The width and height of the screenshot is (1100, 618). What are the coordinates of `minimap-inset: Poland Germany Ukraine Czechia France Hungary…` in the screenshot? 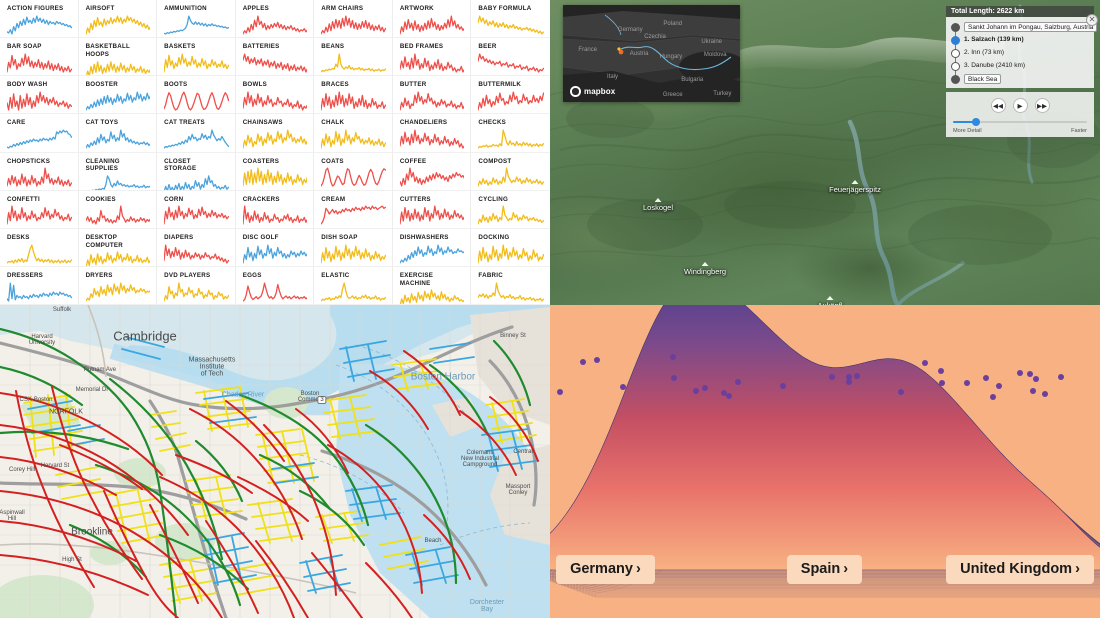 It's located at (651, 53).